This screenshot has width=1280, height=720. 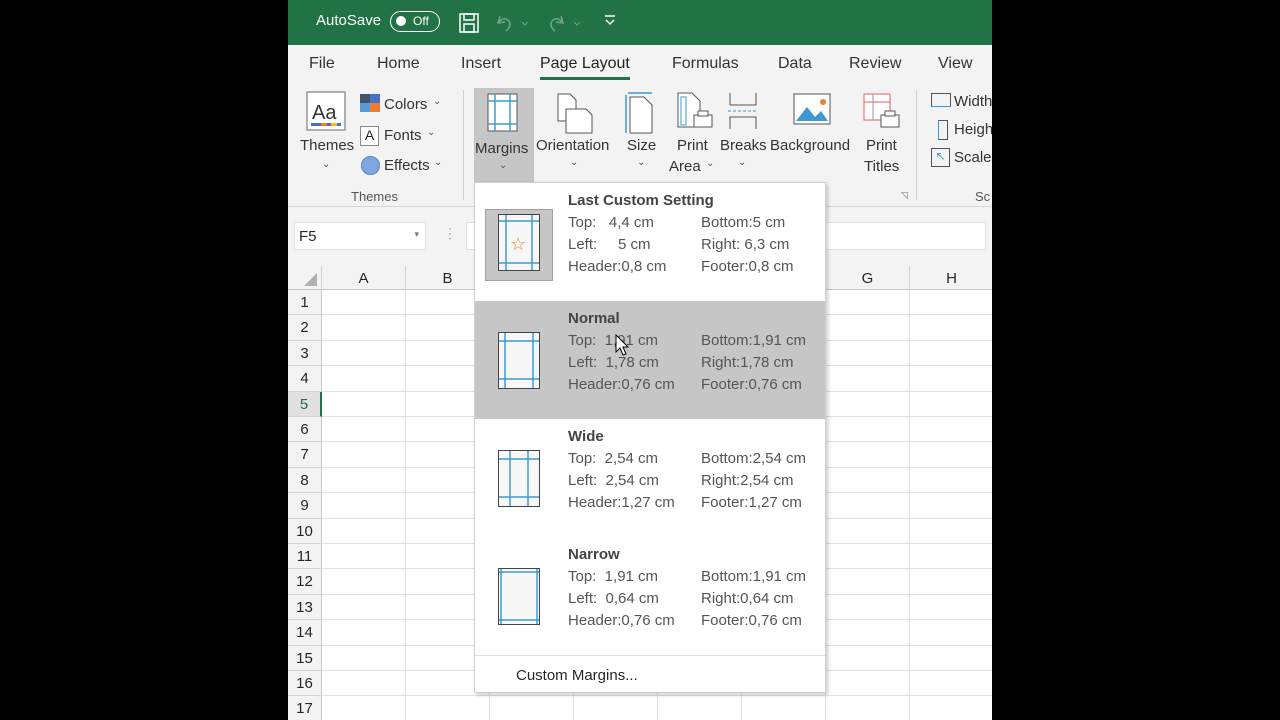 What do you see at coordinates (502, 148) in the screenshot?
I see `margins-label: Margins` at bounding box center [502, 148].